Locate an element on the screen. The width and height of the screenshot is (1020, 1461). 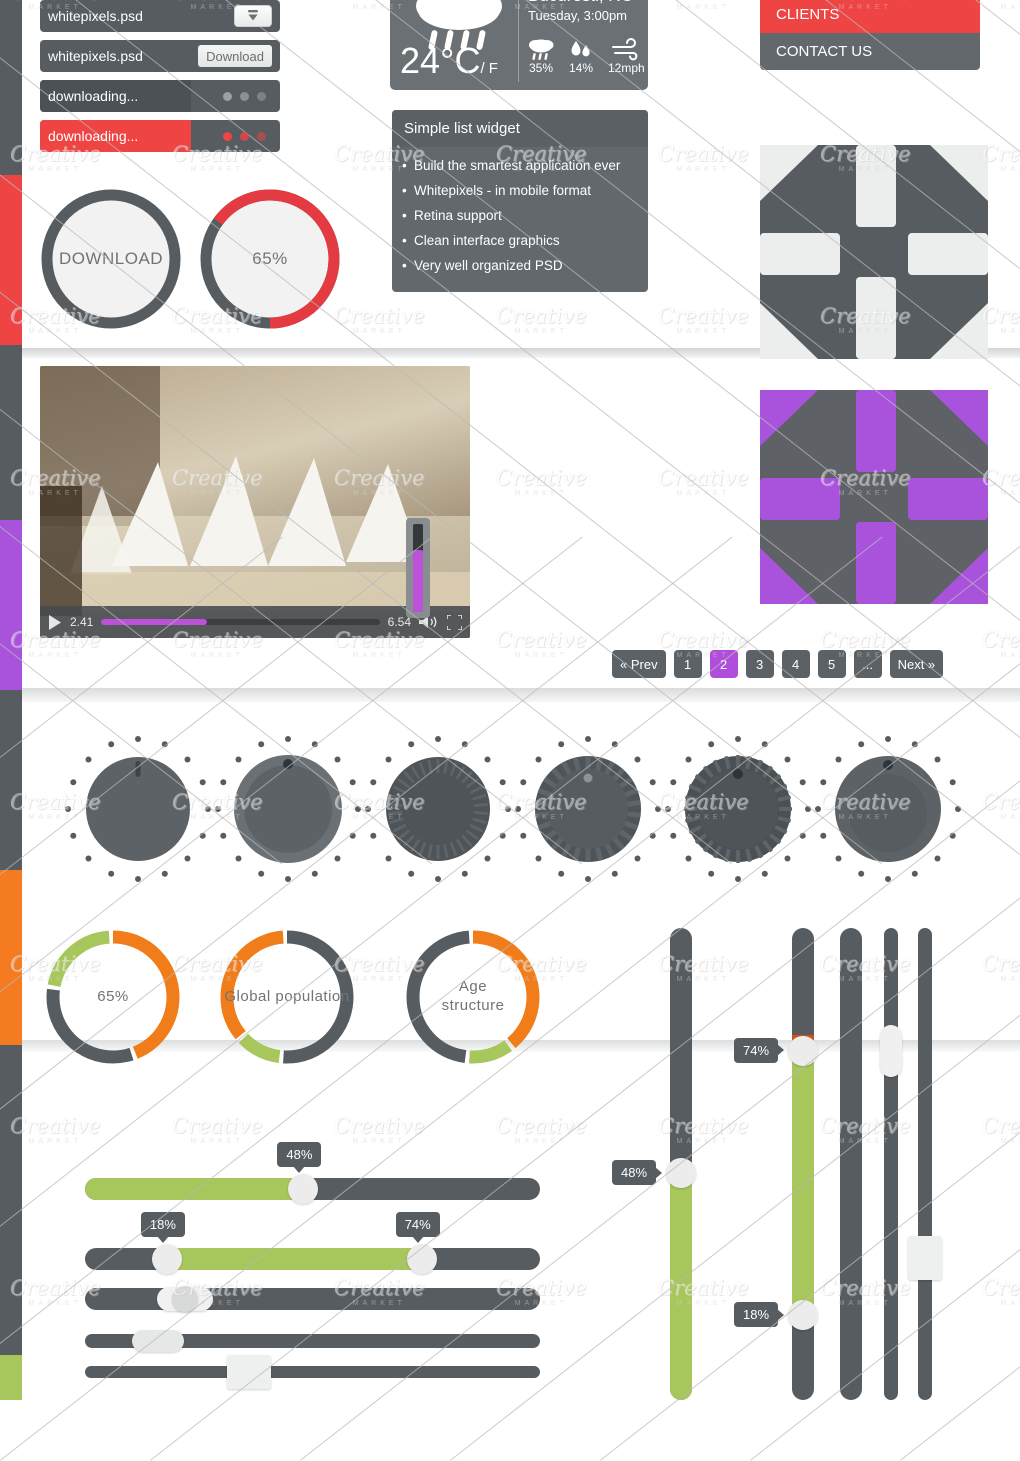
pagination-4: 4 is located at coordinates (795, 664).